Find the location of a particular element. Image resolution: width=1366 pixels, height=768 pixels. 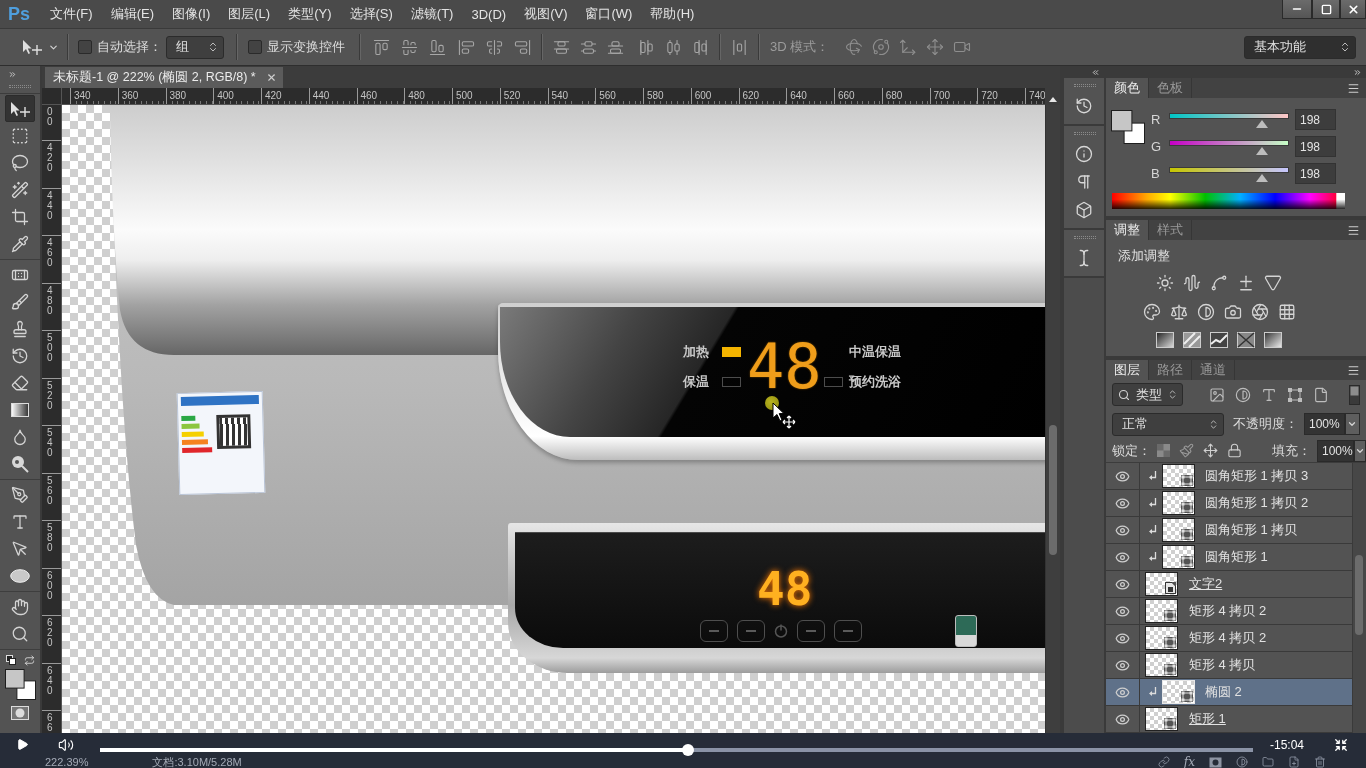

grid-icon is located at coordinates (1286, 312).